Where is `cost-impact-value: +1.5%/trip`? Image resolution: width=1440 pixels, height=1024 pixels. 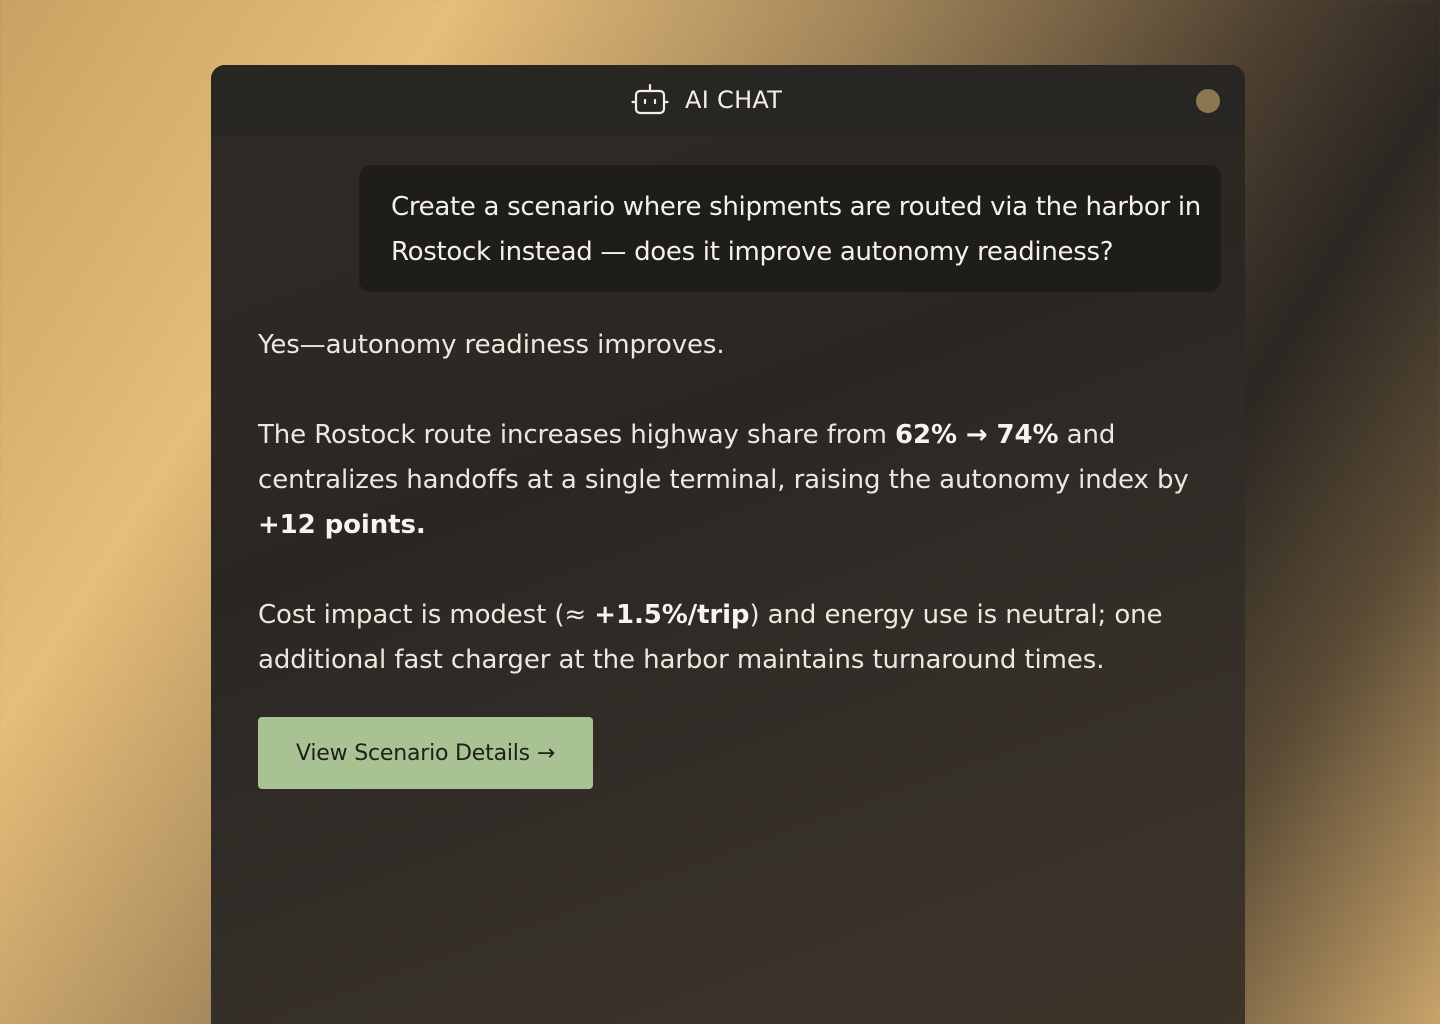
cost-impact-value: +1.5%/trip is located at coordinates (672, 615).